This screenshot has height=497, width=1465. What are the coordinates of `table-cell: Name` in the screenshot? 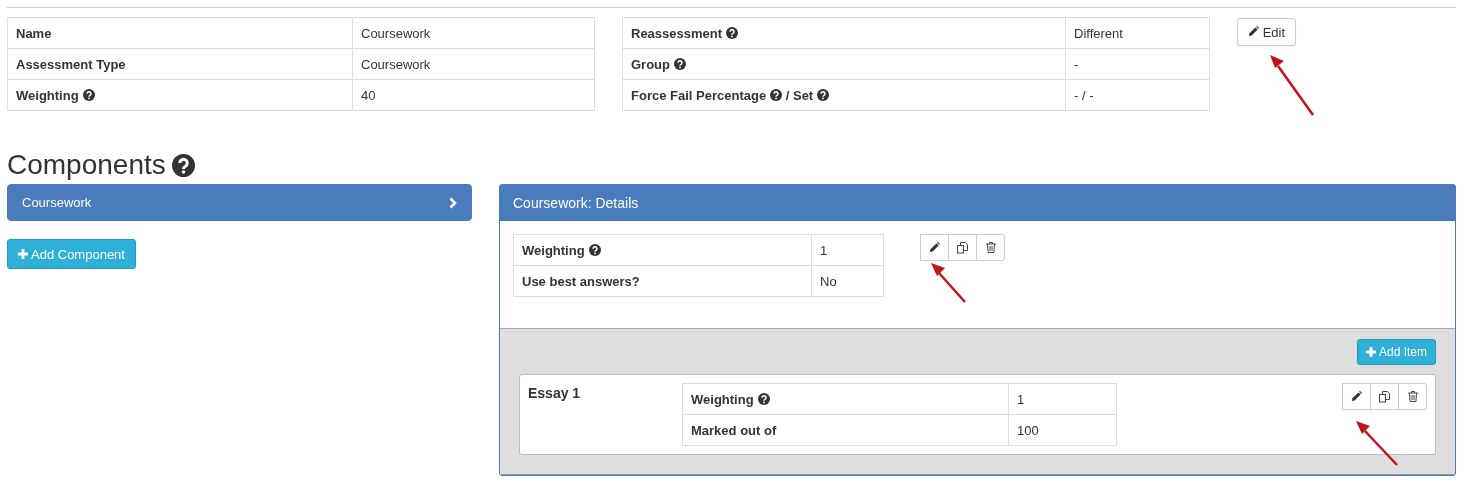 It's located at (180, 33).